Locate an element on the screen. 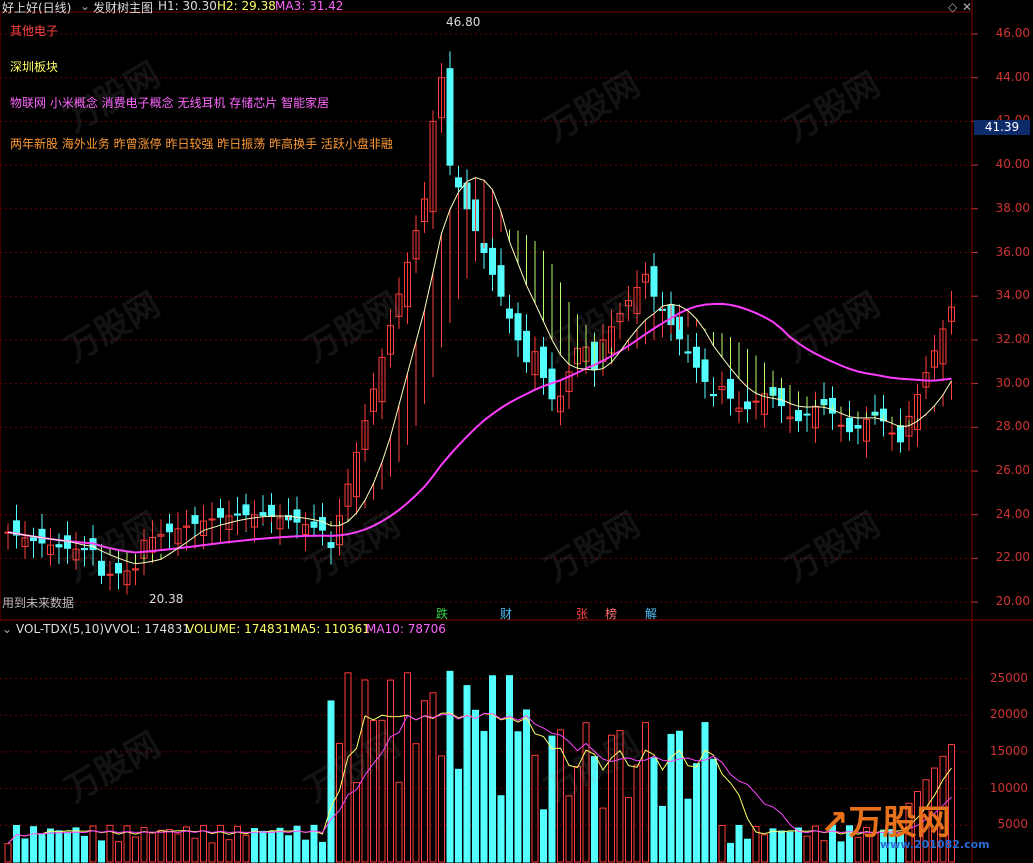 Image resolution: width=1033 pixels, height=863 pixels. event-unlock: 解 is located at coordinates (651, 613).